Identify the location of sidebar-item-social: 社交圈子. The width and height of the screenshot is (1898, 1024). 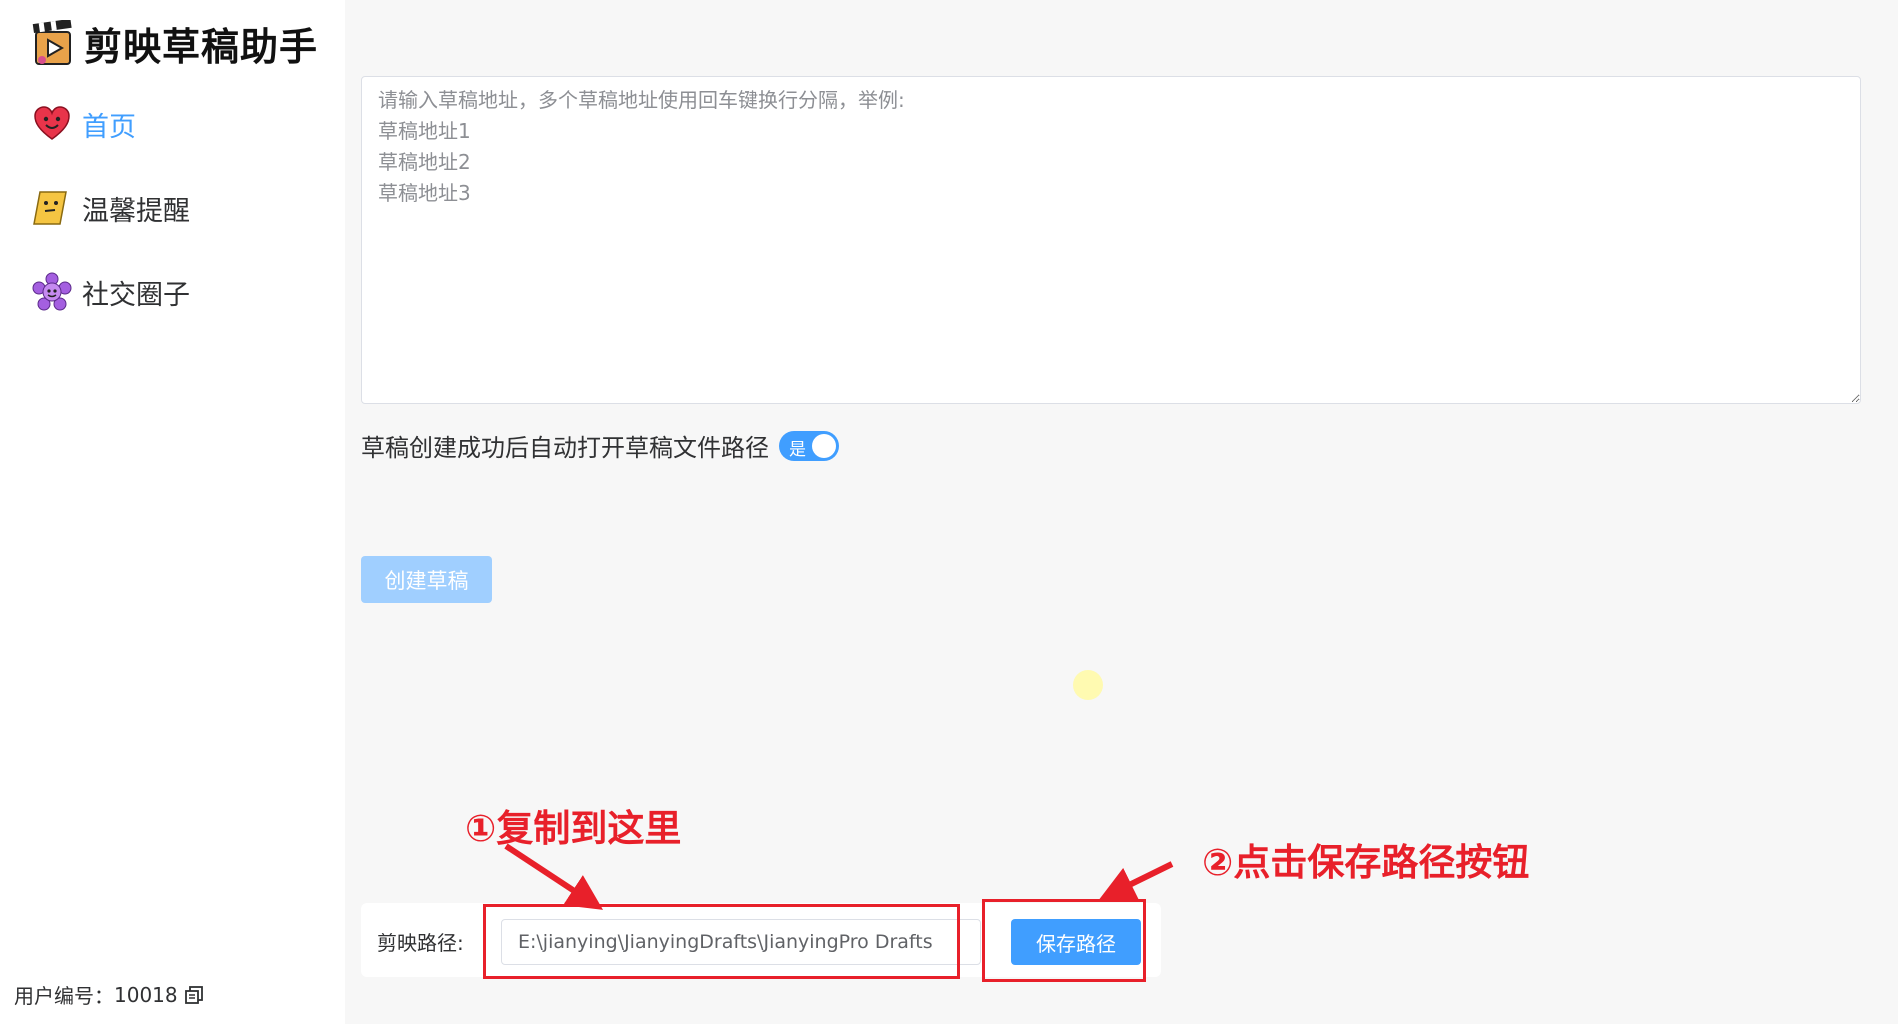
(111, 292).